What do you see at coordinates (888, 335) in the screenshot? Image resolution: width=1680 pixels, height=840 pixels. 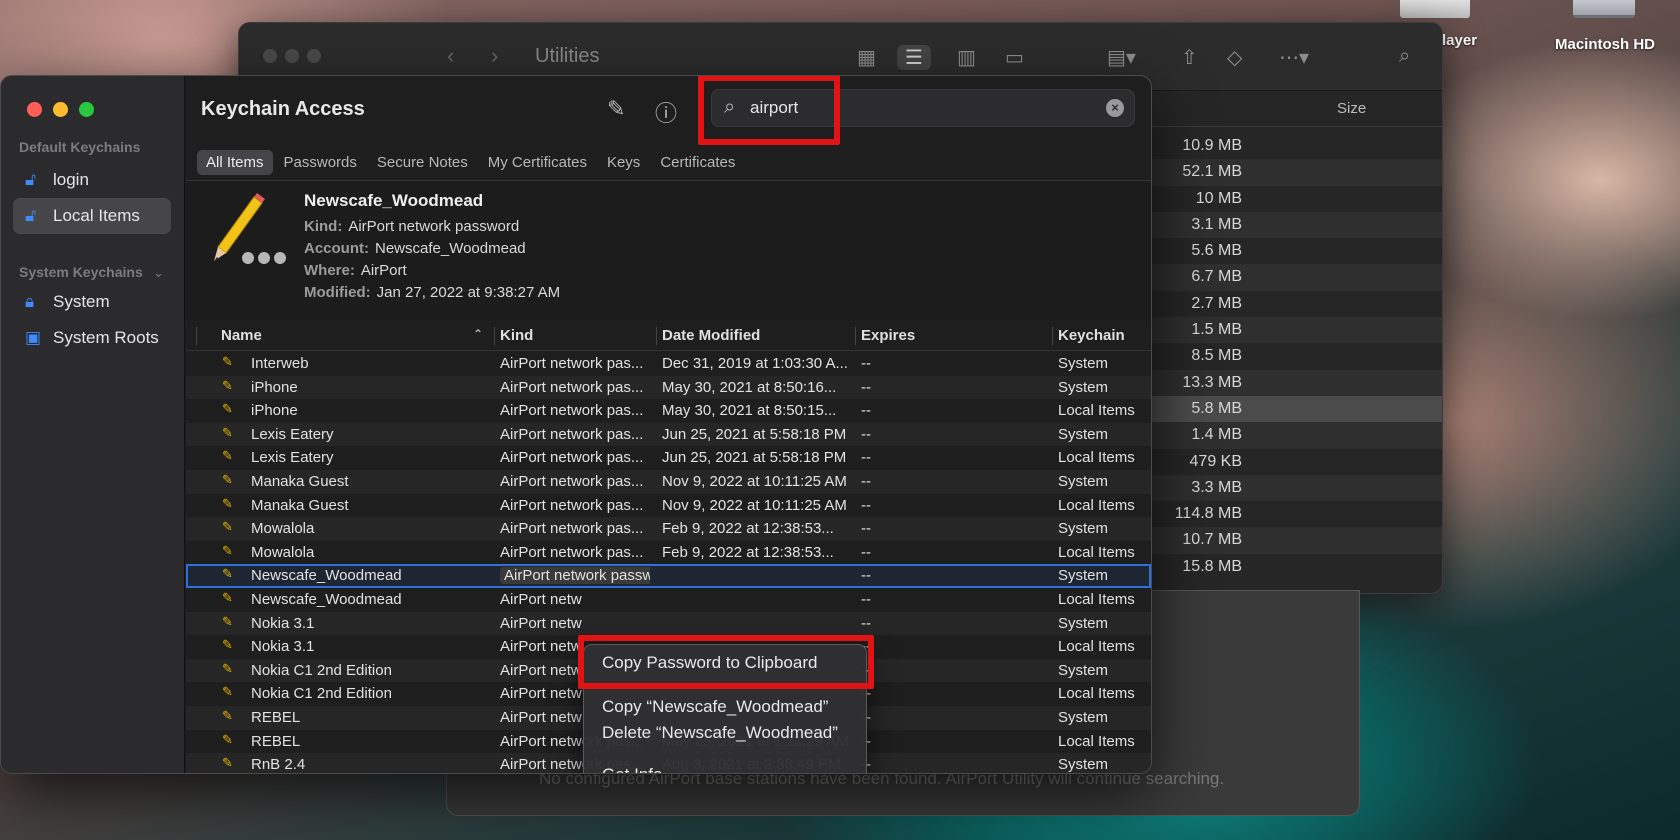 I see `expires-column-header: Expires` at bounding box center [888, 335].